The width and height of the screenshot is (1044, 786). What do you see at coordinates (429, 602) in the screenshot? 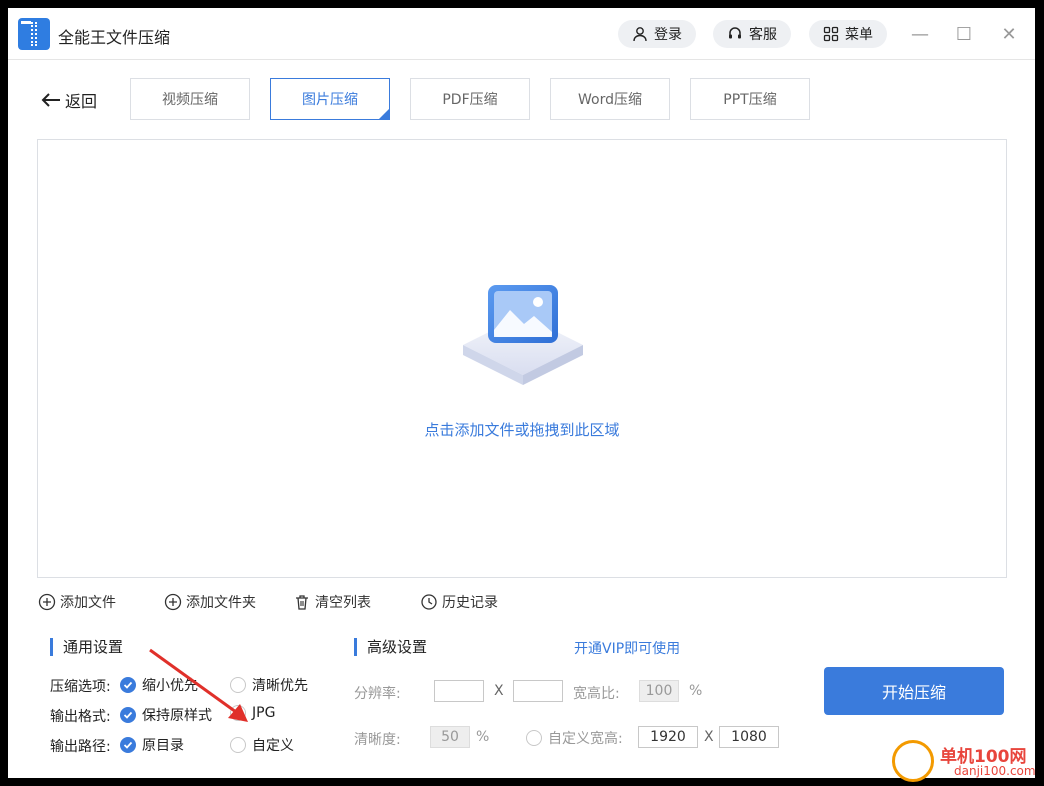
I see `history-icon` at bounding box center [429, 602].